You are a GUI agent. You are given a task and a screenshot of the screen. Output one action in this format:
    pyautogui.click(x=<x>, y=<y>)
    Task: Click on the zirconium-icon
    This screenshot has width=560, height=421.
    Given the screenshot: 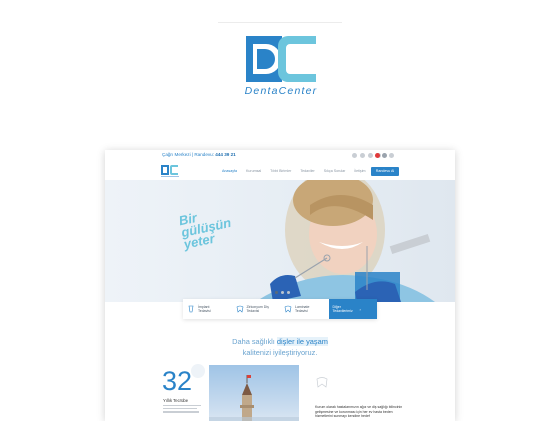 What is the action you would take?
    pyautogui.click(x=239, y=309)
    